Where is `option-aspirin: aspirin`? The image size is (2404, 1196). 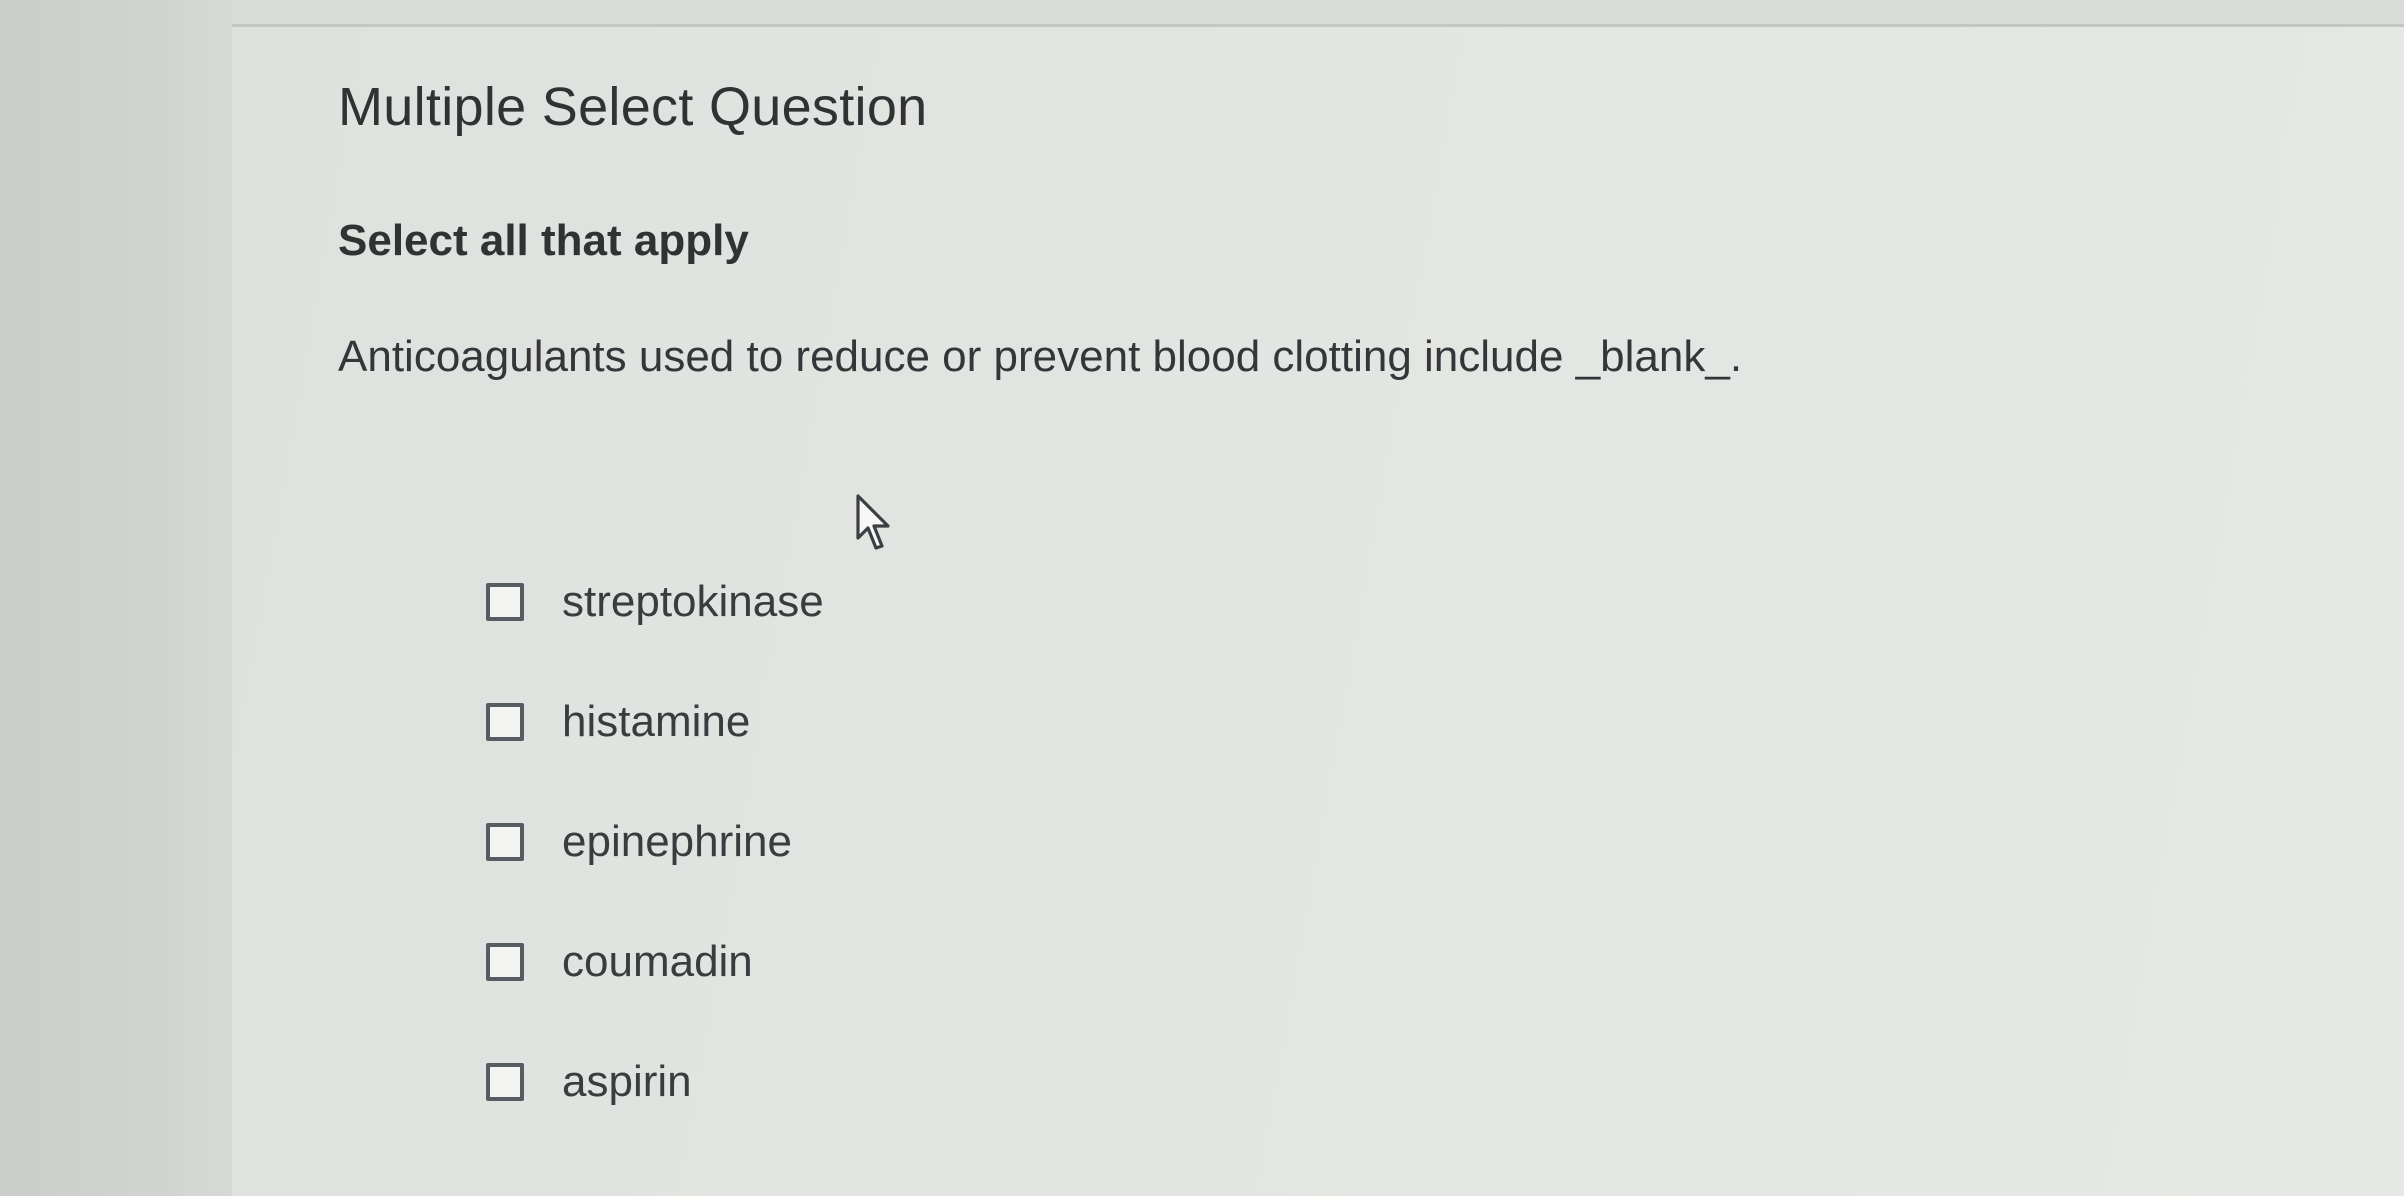 option-aspirin: aspirin is located at coordinates (936, 1082).